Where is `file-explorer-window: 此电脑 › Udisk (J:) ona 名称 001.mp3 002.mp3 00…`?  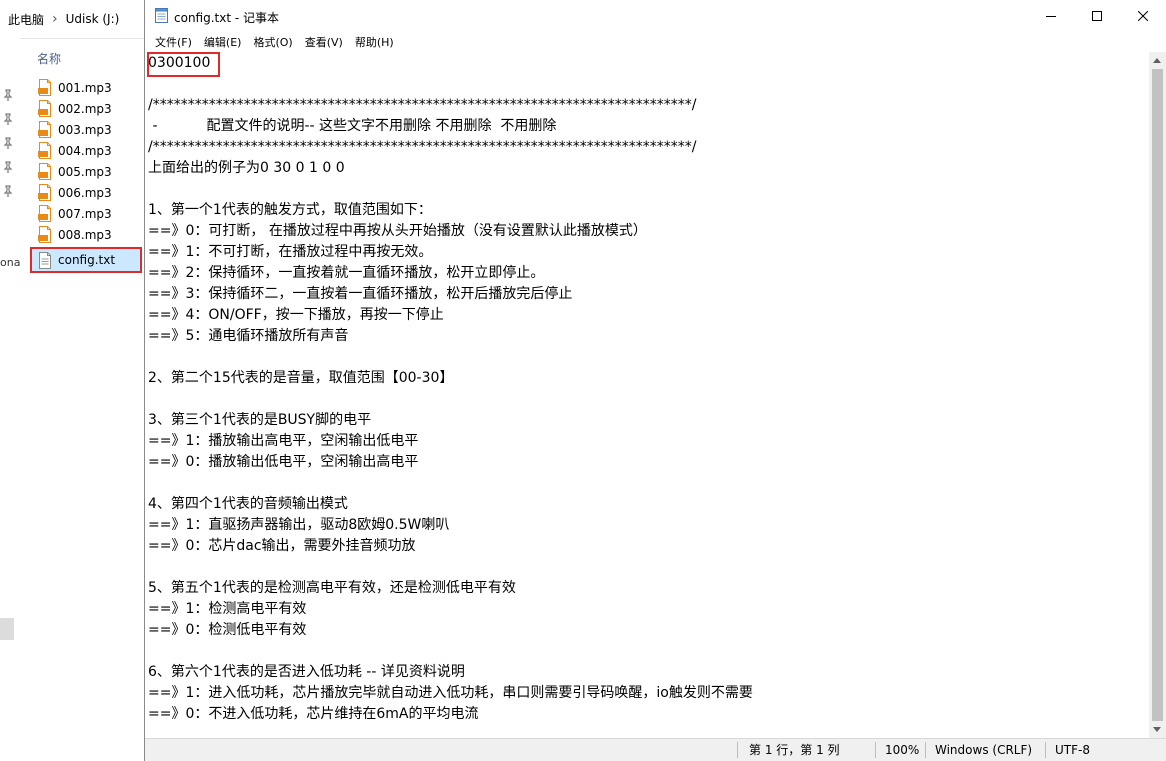 file-explorer-window: 此电脑 › Udisk (J:) ona 名称 001.mp3 002.mp3 00… is located at coordinates (72, 380).